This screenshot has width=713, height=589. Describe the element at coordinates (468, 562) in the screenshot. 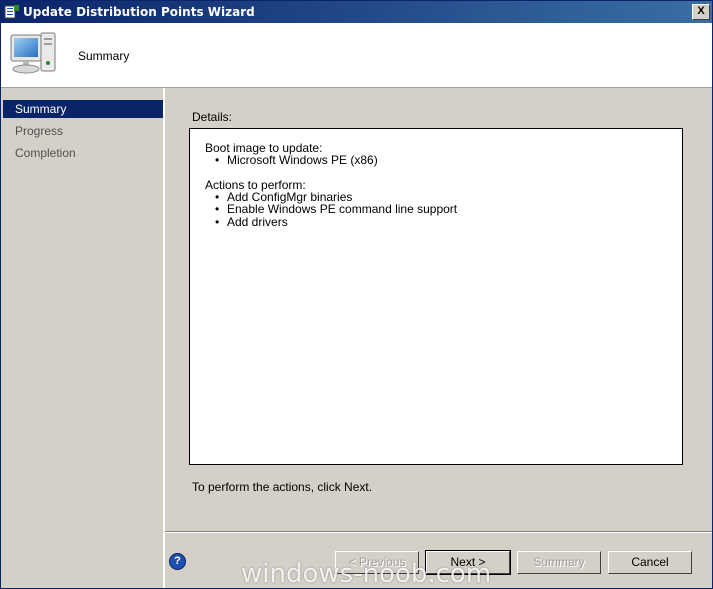

I see `next-button: Next >` at that location.